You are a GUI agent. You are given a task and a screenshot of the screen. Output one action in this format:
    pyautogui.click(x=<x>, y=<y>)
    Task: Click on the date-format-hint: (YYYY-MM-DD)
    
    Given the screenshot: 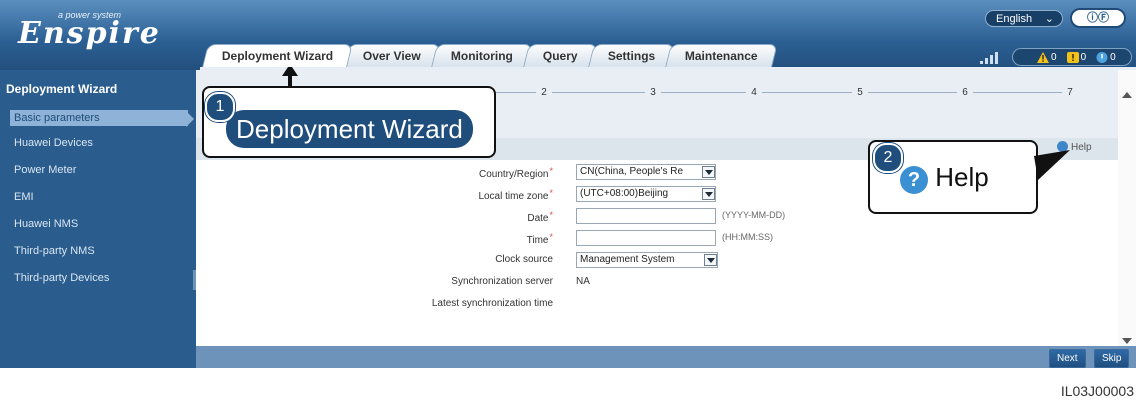 What is the action you would take?
    pyautogui.click(x=754, y=215)
    